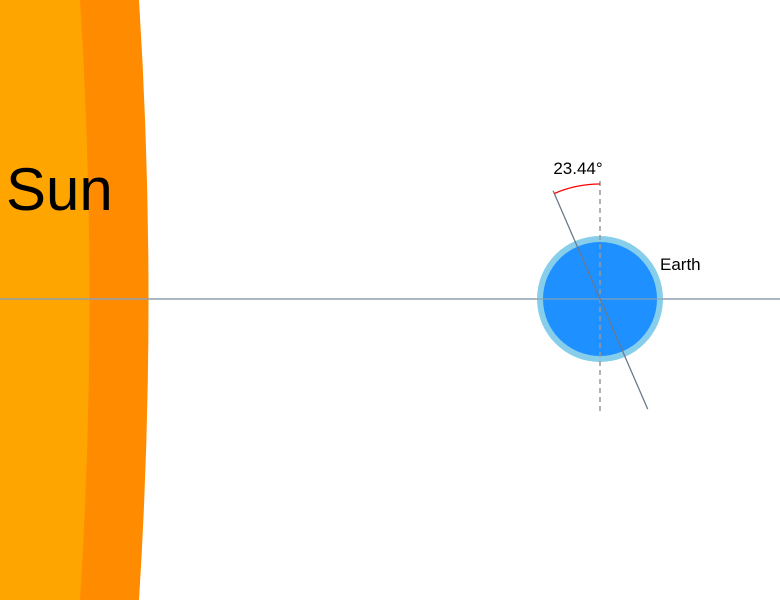 This screenshot has height=600, width=780. I want to click on tilt-angle-label: 23.44°, so click(577, 168).